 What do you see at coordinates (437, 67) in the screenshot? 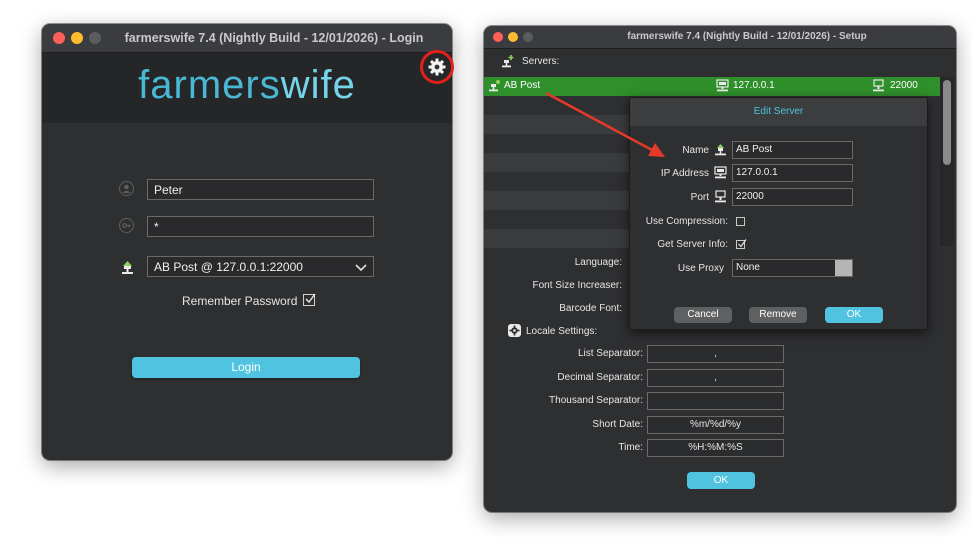
I see `gear-icon` at bounding box center [437, 67].